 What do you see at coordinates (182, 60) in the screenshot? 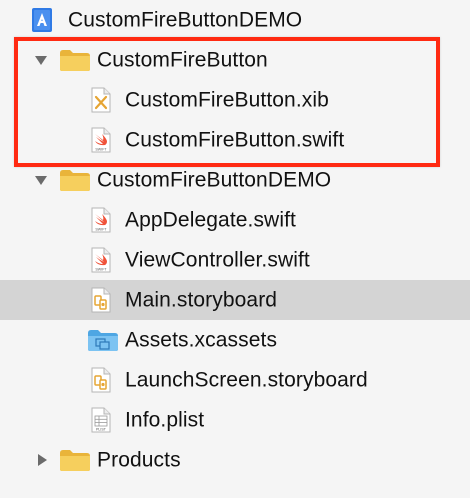
I see `navigator-row-label: CustomFireButton` at bounding box center [182, 60].